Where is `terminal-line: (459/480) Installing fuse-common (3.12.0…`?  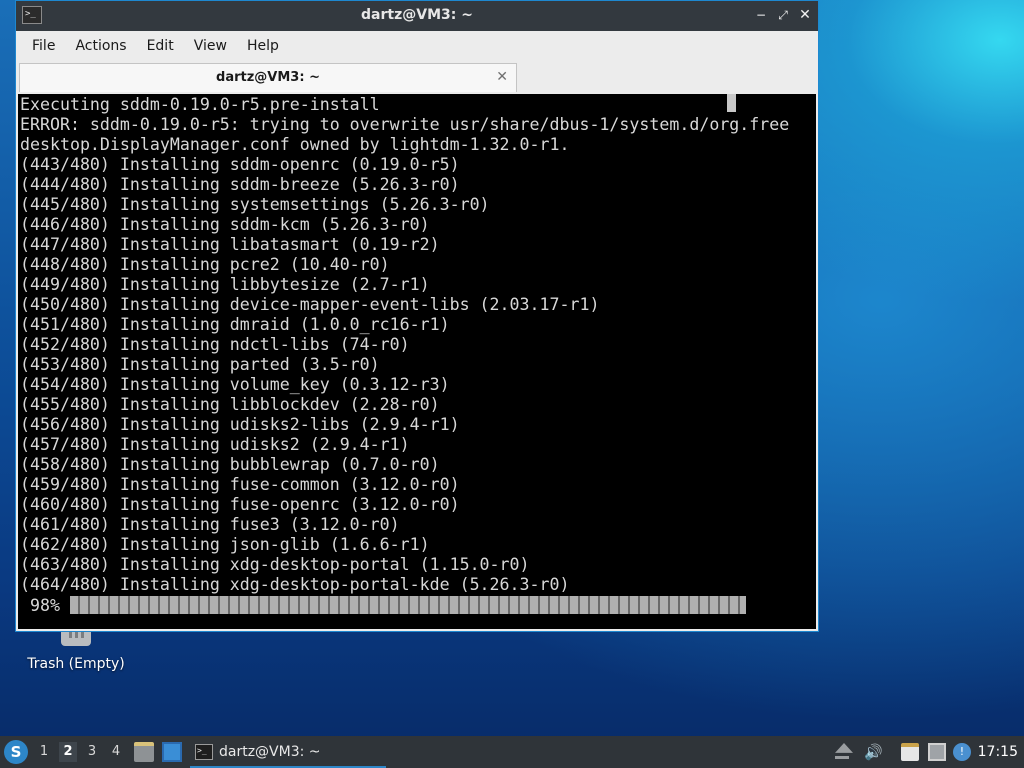 terminal-line: (459/480) Installing fuse-common (3.12.0… is located at coordinates (240, 484).